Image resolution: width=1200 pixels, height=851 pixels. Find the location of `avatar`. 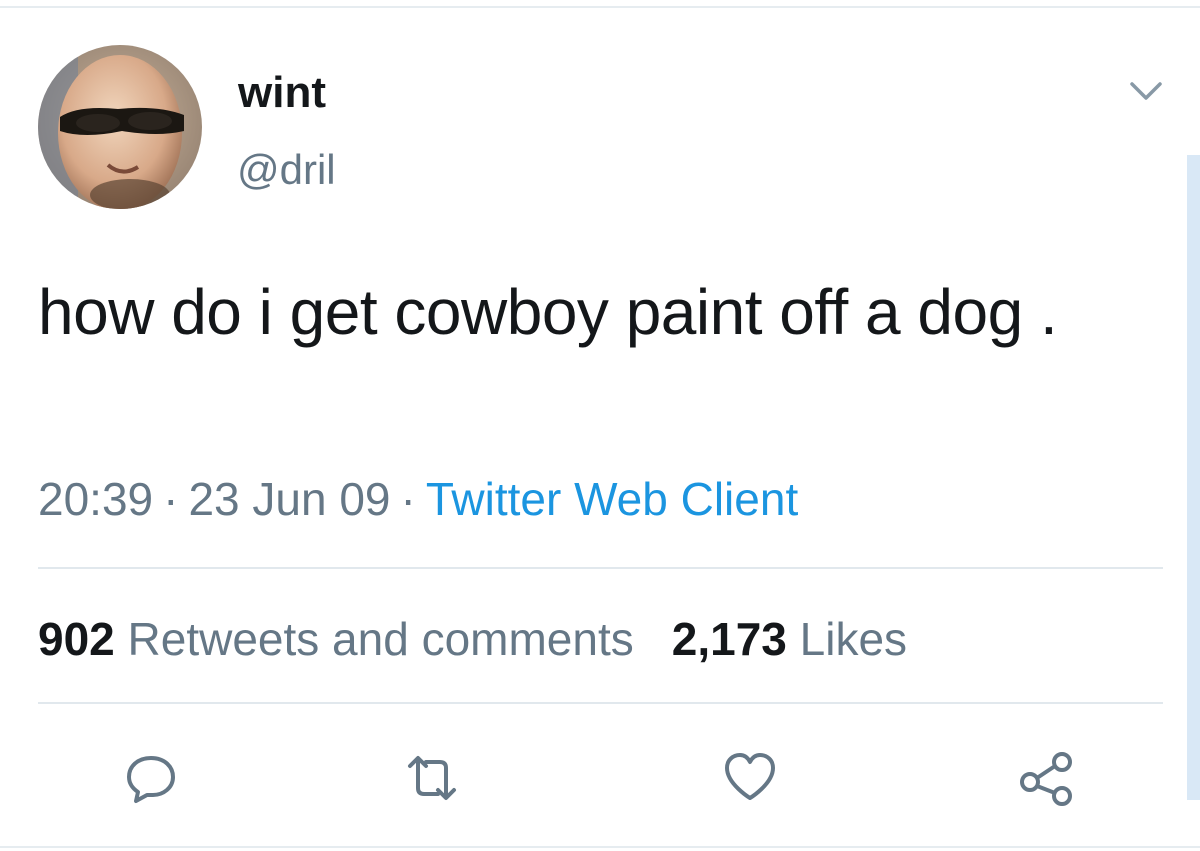

avatar is located at coordinates (120, 127).